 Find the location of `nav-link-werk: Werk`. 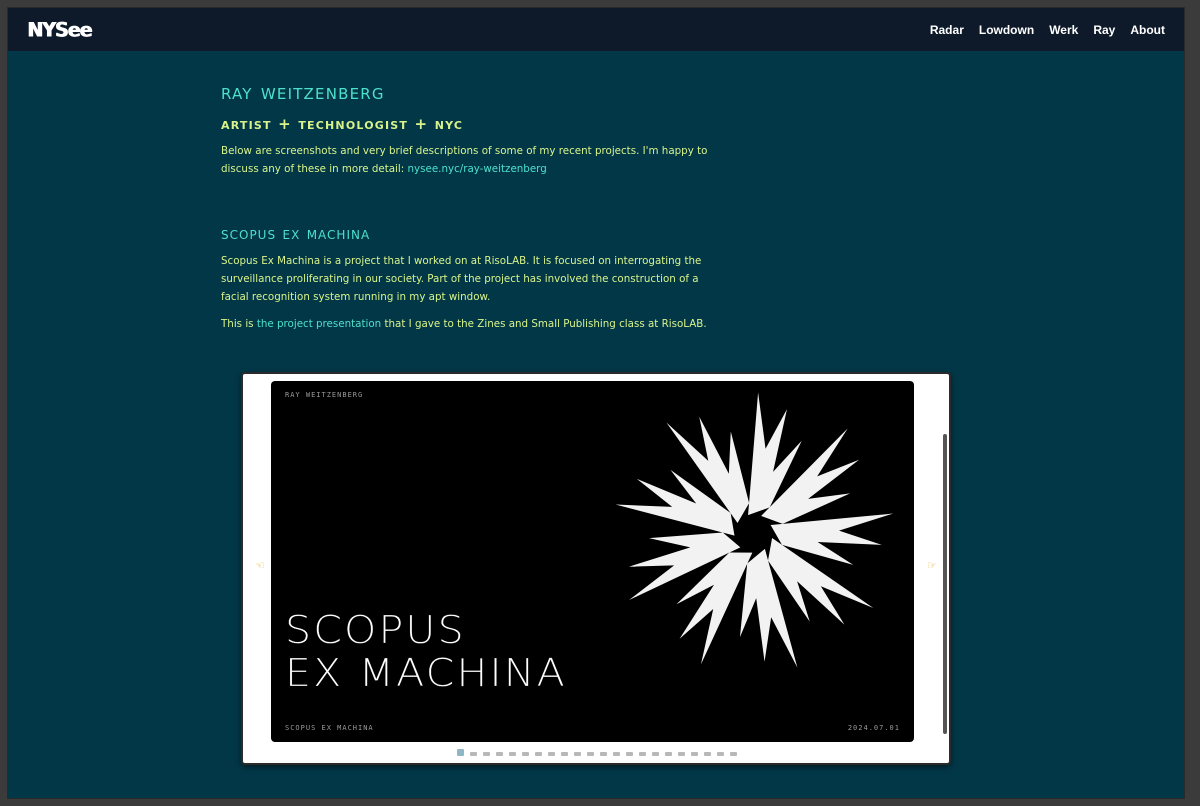

nav-link-werk: Werk is located at coordinates (1063, 30).